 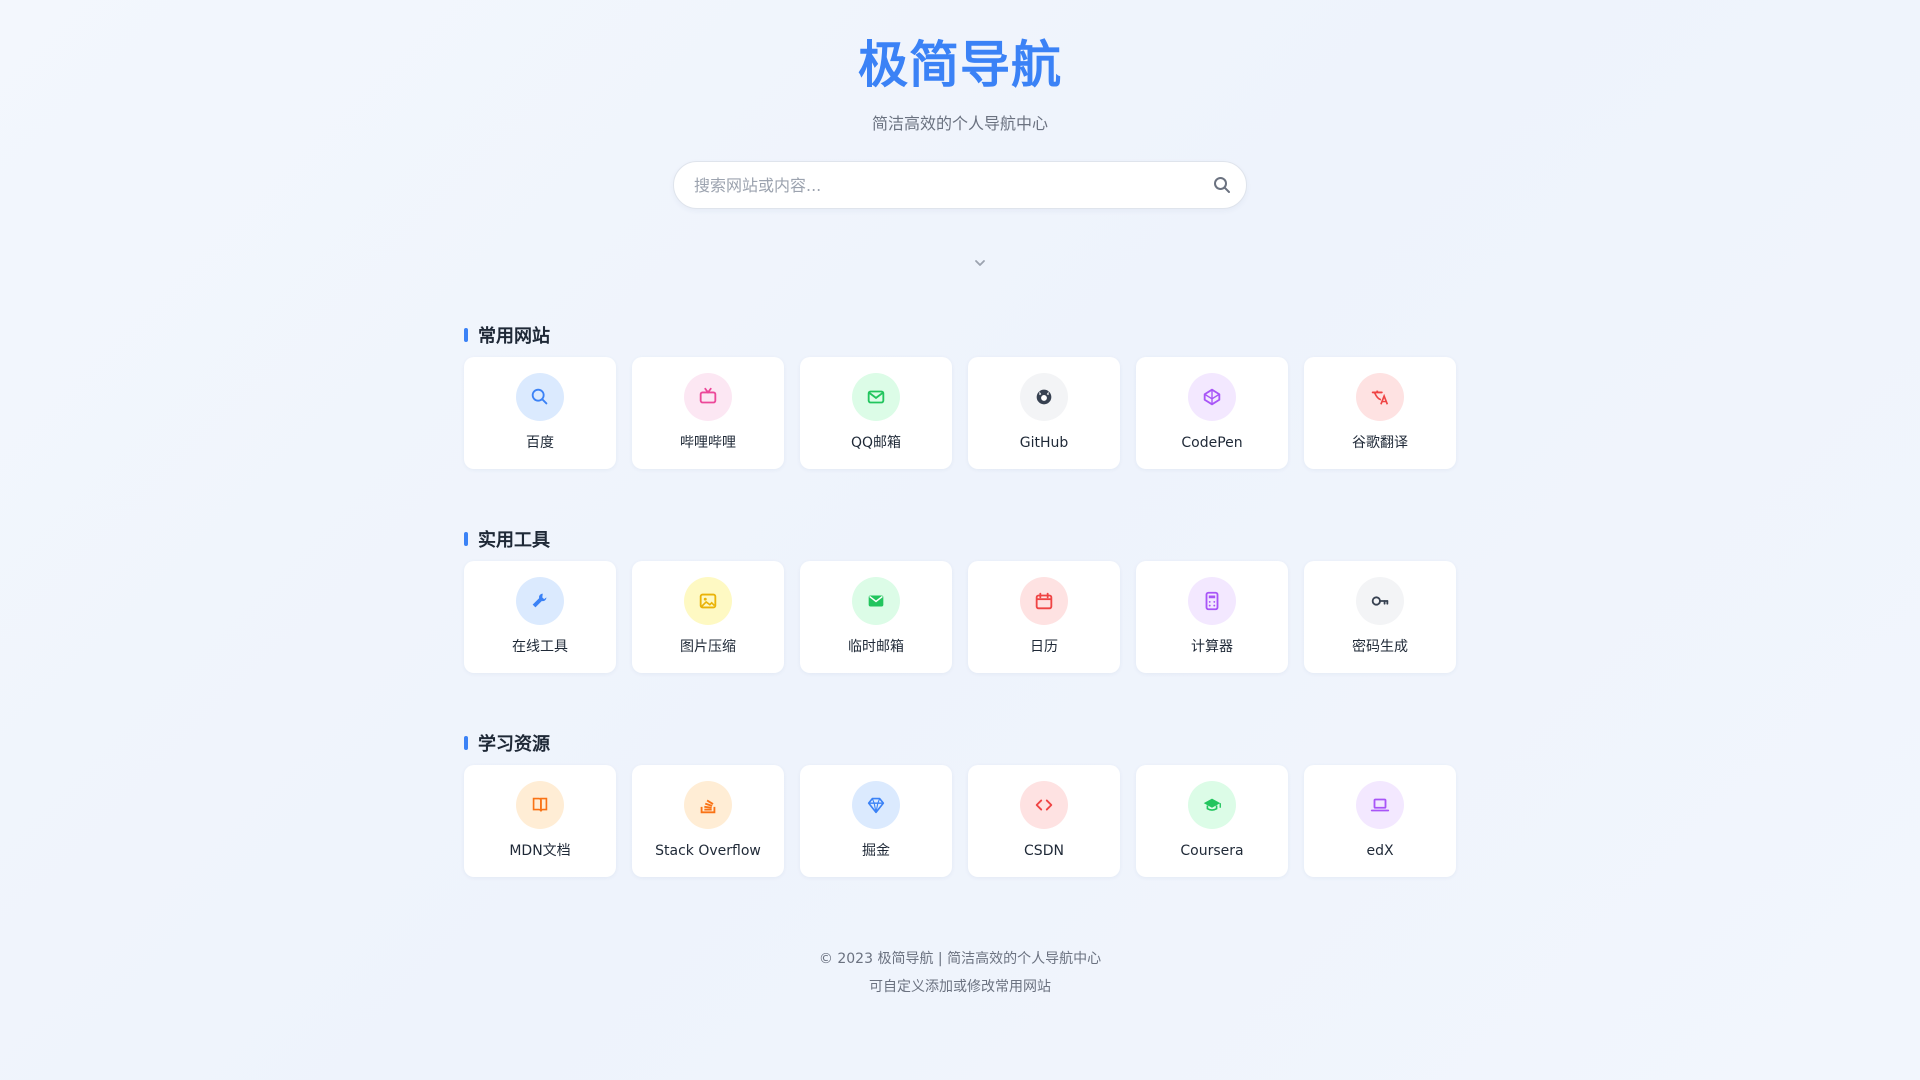 I want to click on section-title: 实用工具, so click(x=507, y=539).